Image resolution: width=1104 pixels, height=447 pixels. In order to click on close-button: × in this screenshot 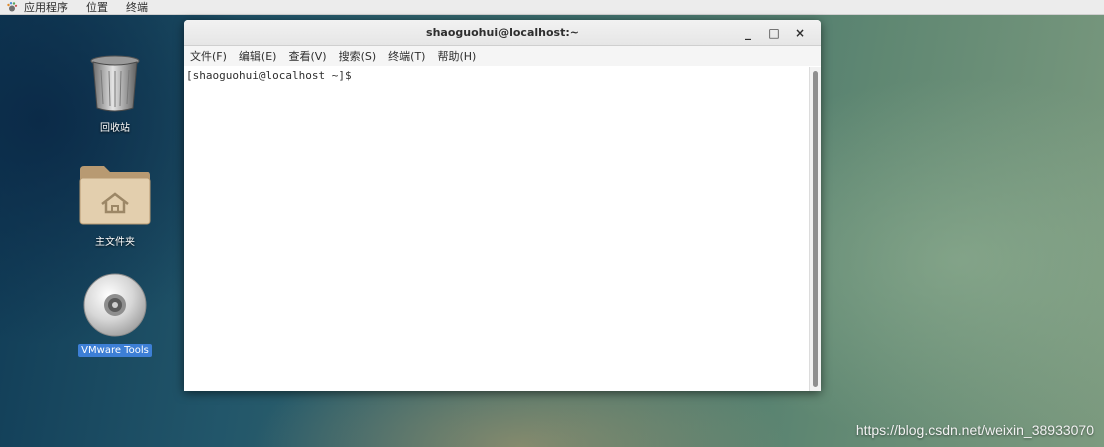, I will do `click(800, 33)`.